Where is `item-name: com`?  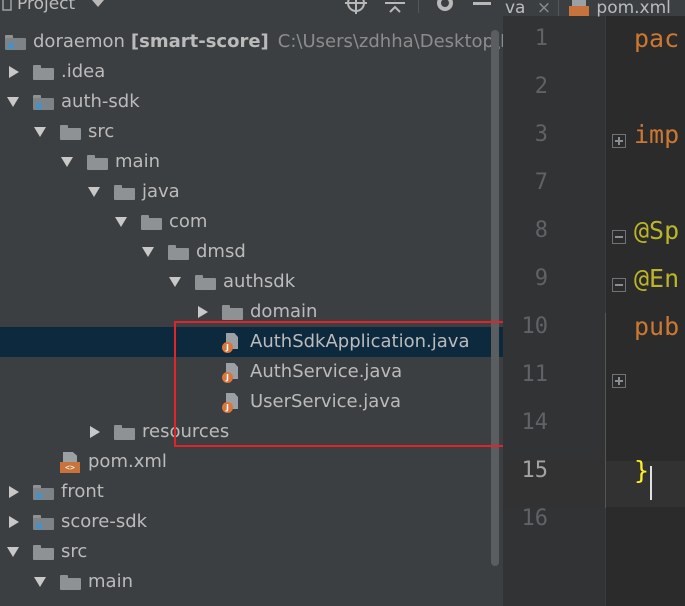 item-name: com is located at coordinates (188, 221).